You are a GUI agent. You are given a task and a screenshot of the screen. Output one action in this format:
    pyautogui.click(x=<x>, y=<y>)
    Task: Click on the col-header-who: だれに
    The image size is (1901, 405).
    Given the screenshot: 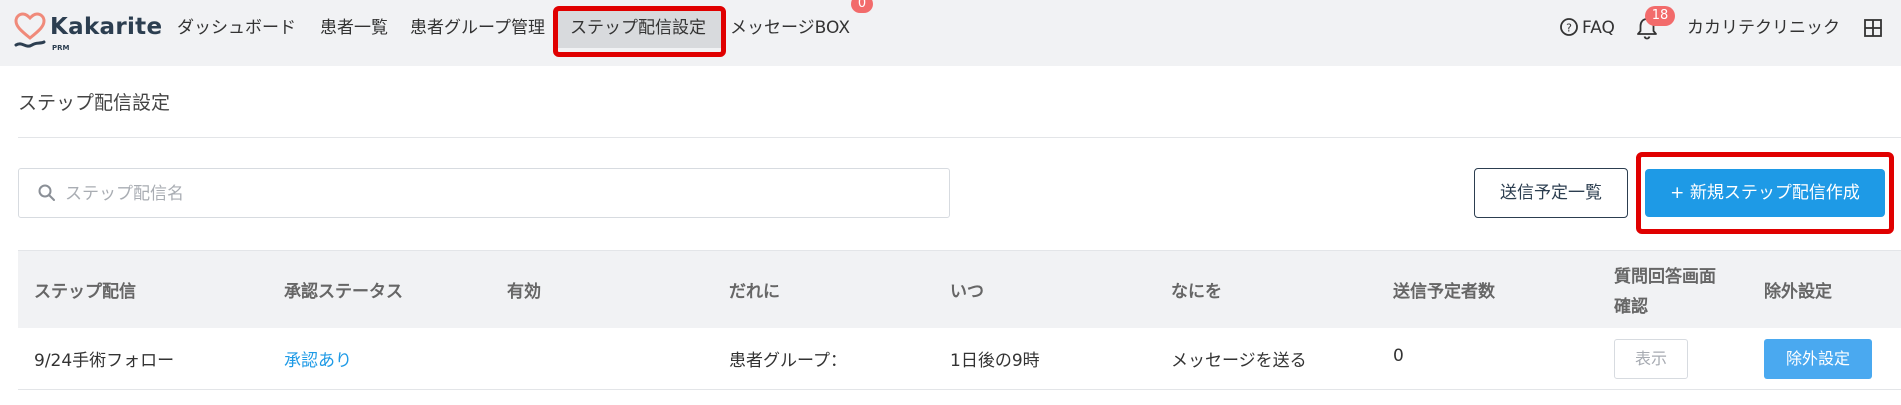 What is the action you would take?
    pyautogui.click(x=754, y=292)
    